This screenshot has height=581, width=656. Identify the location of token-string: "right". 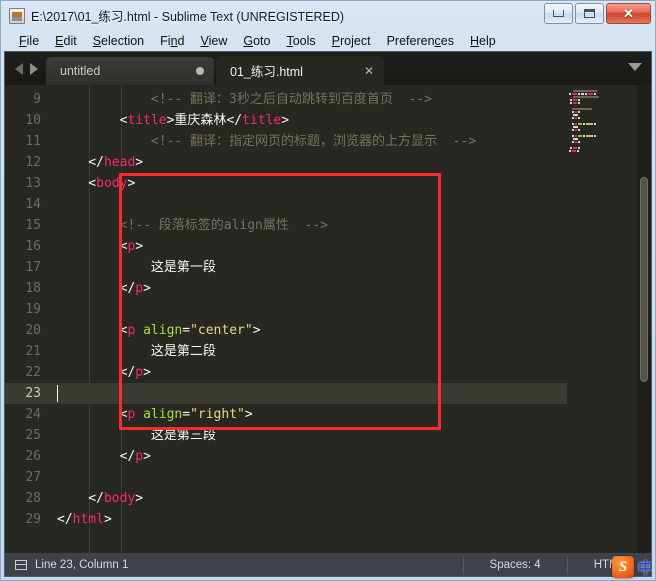
(217, 414).